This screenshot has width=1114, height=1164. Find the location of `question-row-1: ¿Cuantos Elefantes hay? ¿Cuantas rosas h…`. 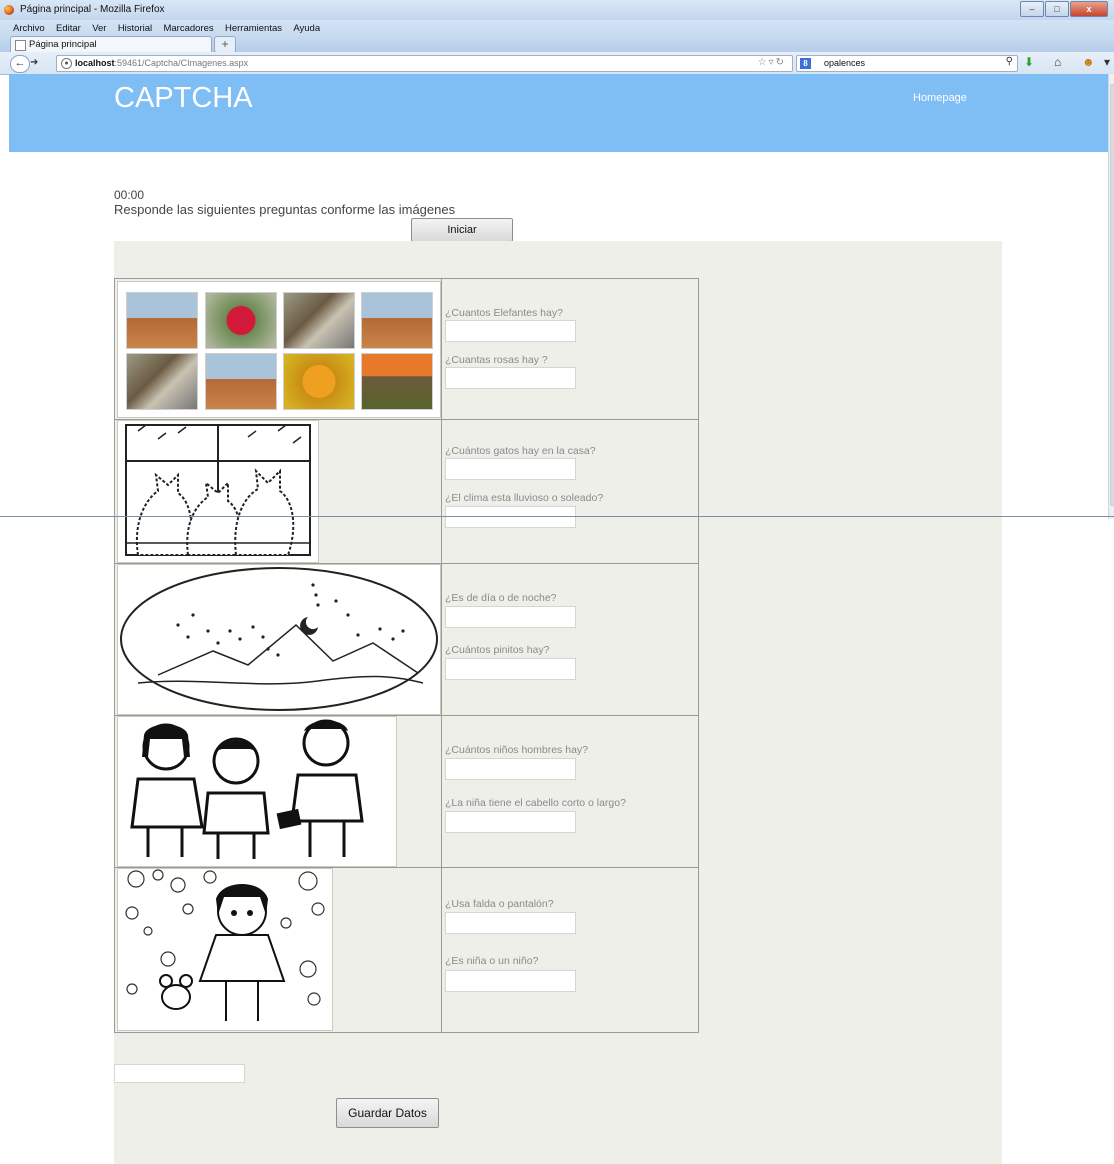

question-row-1: ¿Cuantos Elefantes hay? ¿Cuantas rosas h… is located at coordinates (406, 349).